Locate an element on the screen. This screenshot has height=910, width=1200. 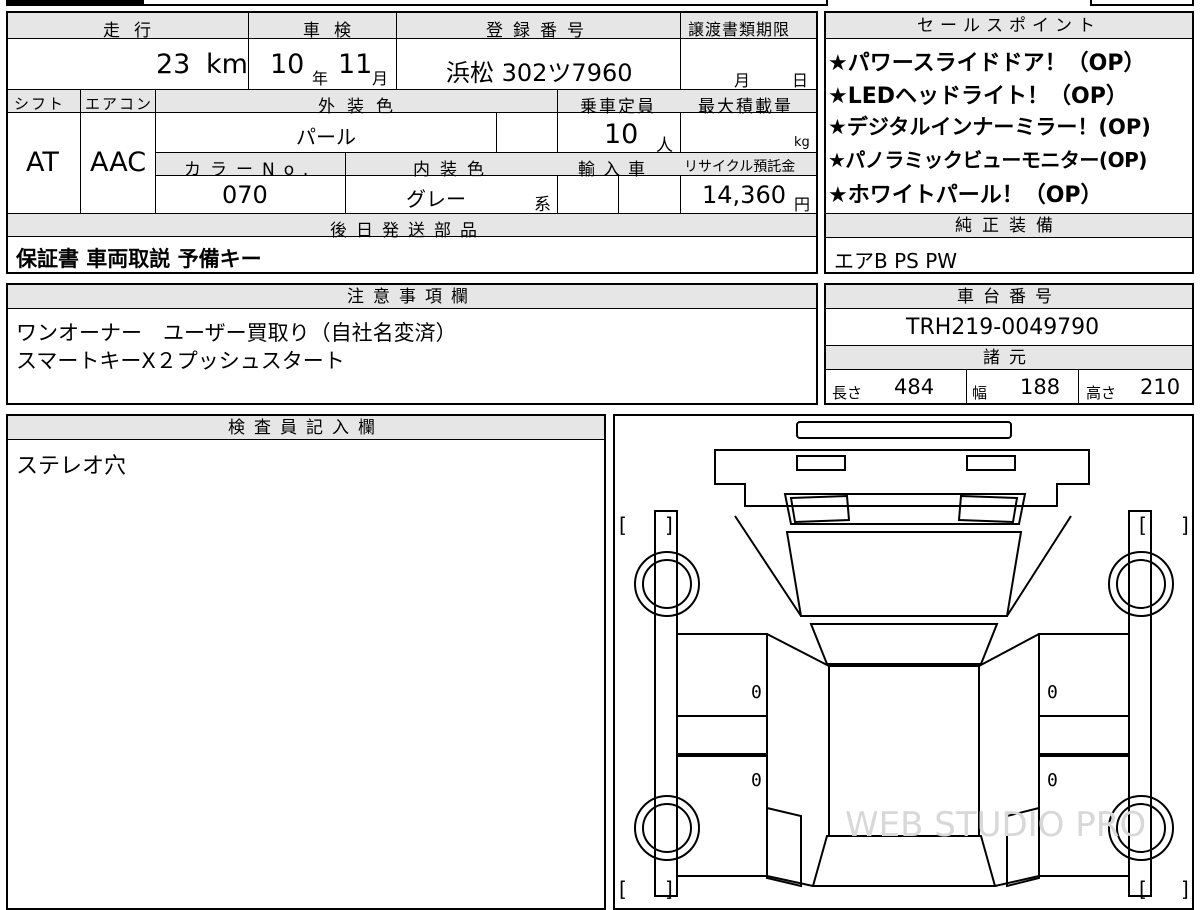
mileage-unit: km is located at coordinates (227, 64).